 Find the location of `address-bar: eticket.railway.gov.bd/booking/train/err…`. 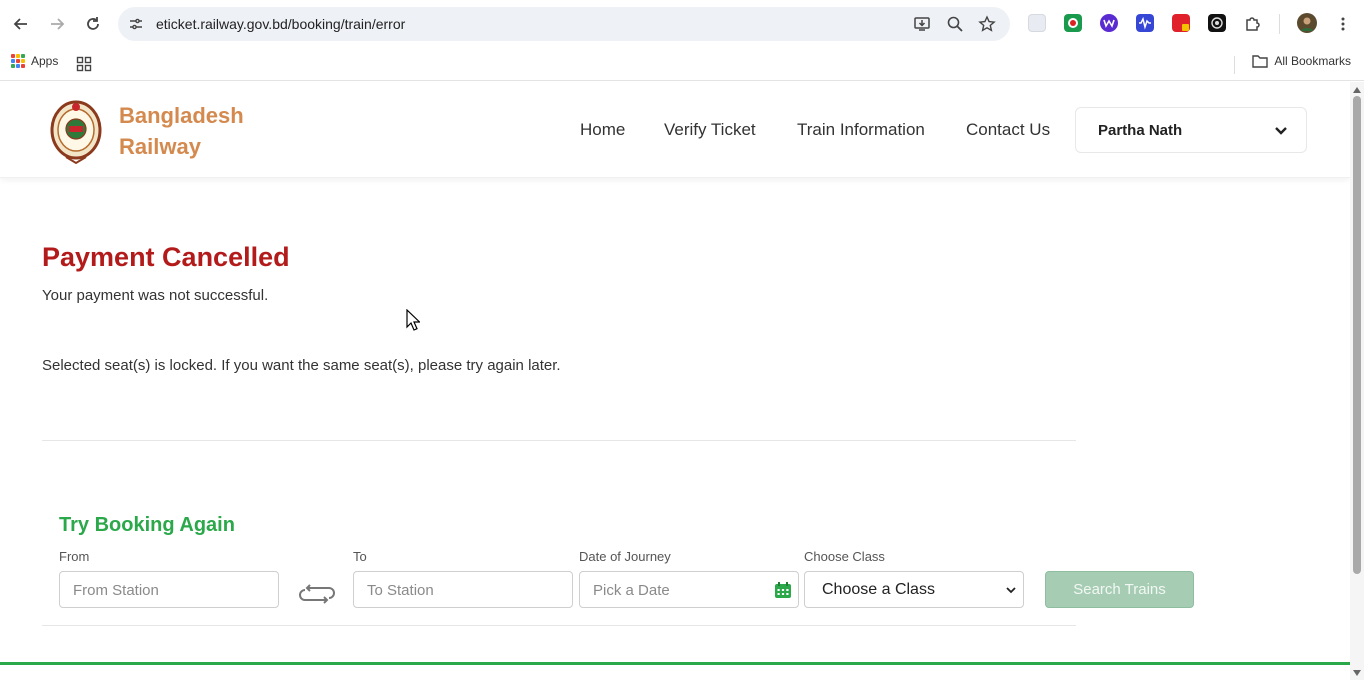

address-bar: eticket.railway.gov.bd/booking/train/err… is located at coordinates (564, 24).